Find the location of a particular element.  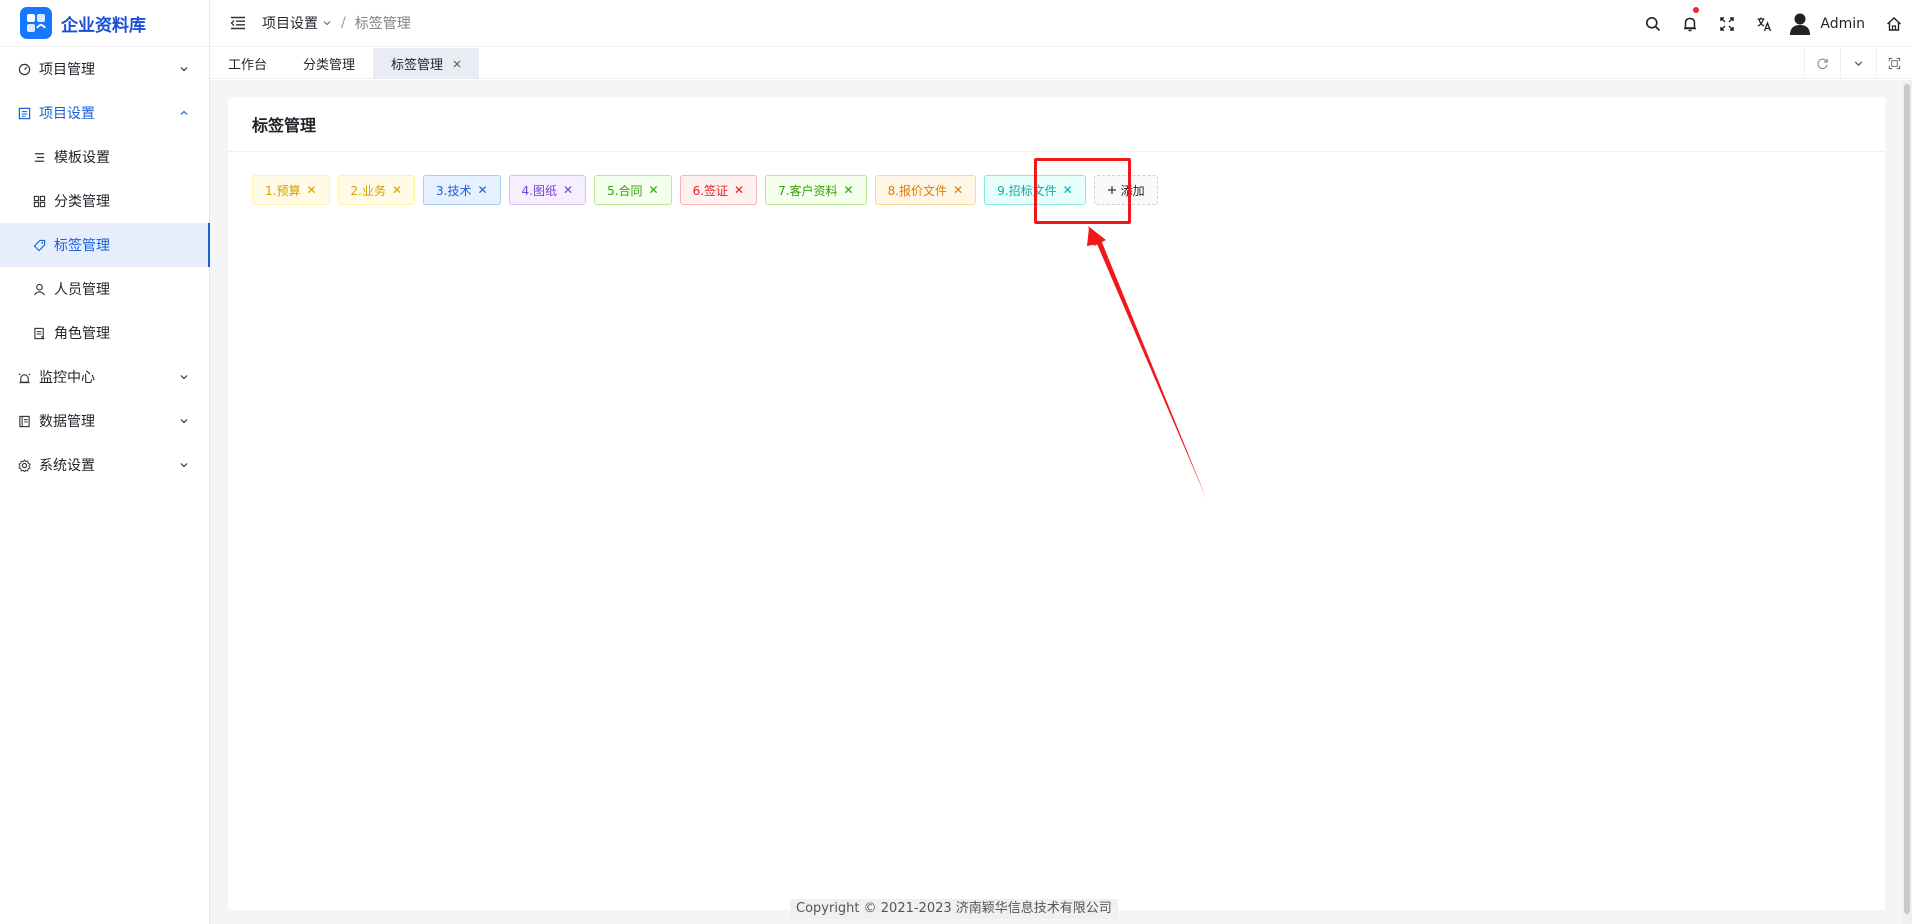

app-title: 企业资料库 is located at coordinates (103, 25).